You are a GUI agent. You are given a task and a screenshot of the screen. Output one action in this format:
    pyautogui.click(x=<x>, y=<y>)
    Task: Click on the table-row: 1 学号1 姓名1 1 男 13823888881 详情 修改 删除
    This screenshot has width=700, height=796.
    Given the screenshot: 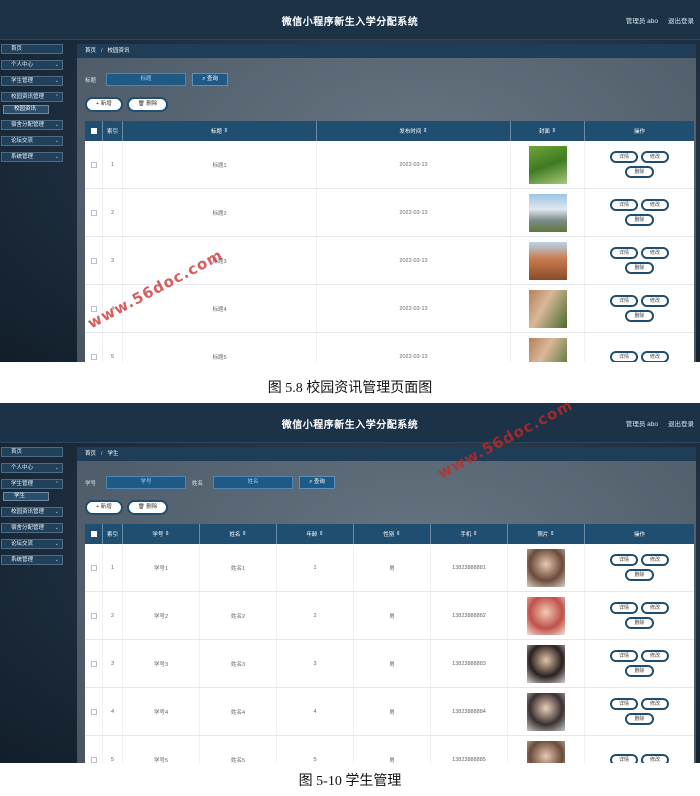 What is the action you would take?
    pyautogui.click(x=389, y=568)
    